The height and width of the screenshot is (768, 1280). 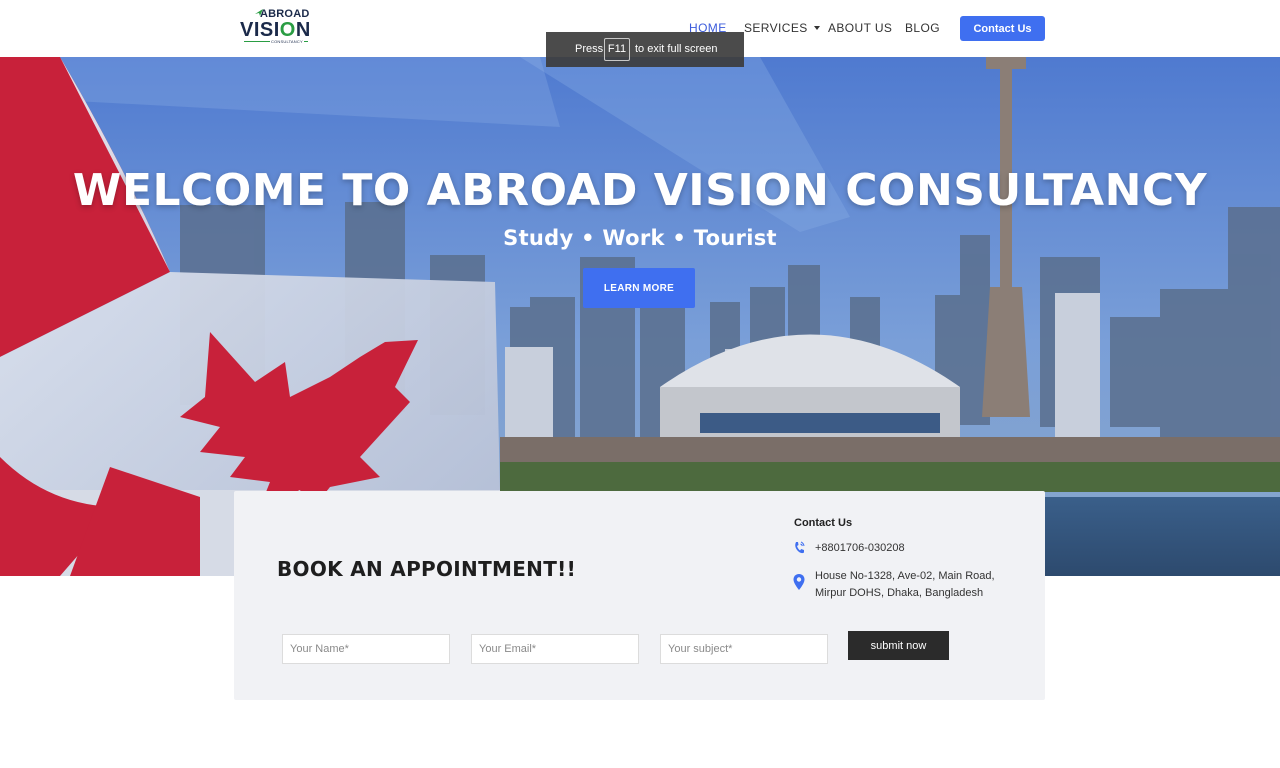 What do you see at coordinates (640, 190) in the screenshot?
I see `hero-title: WELCOME TO ABROAD VISION CONSULTANCY` at bounding box center [640, 190].